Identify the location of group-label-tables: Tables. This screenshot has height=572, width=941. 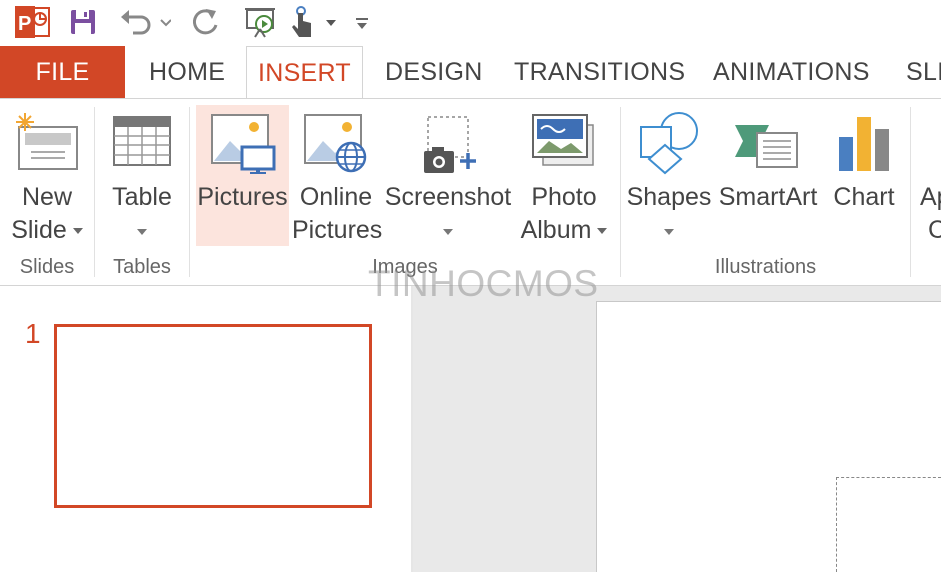
(142, 267).